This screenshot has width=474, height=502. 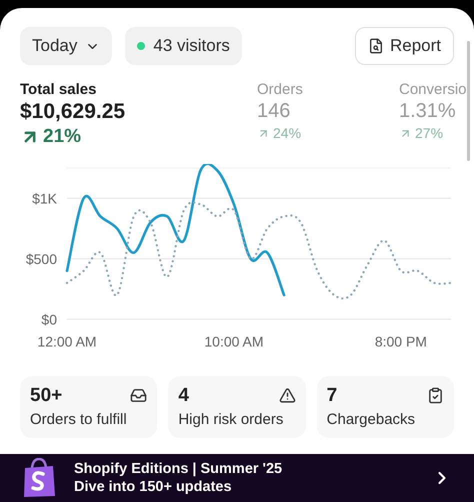 What do you see at coordinates (400, 342) in the screenshot?
I see `axis-label: 8:00 PM` at bounding box center [400, 342].